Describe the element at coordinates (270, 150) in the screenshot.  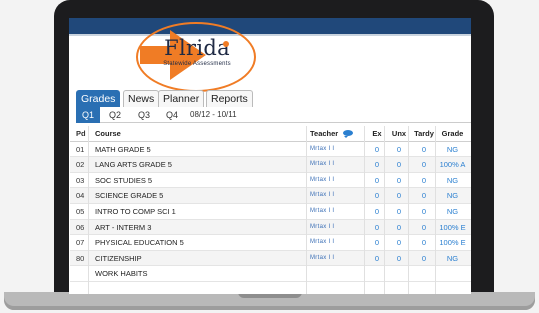
I see `table-row: 01 MATH GRADE 5 Mrtax I I 0 0 0 NG` at that location.